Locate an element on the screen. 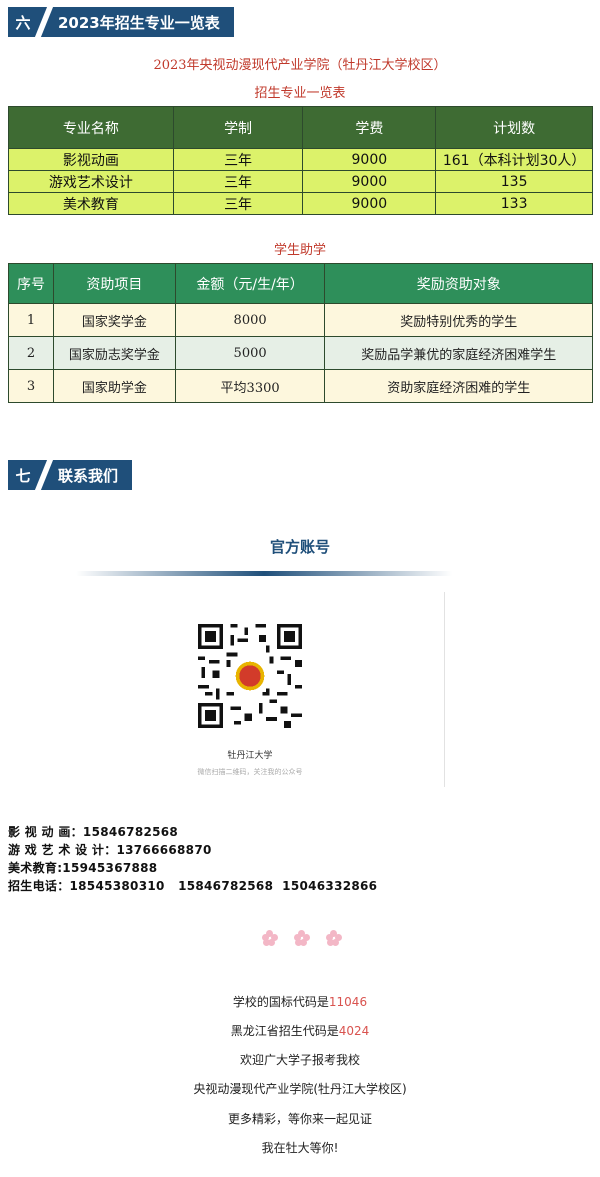 This screenshot has width=600, height=1177. major-quota: 133 is located at coordinates (514, 203).